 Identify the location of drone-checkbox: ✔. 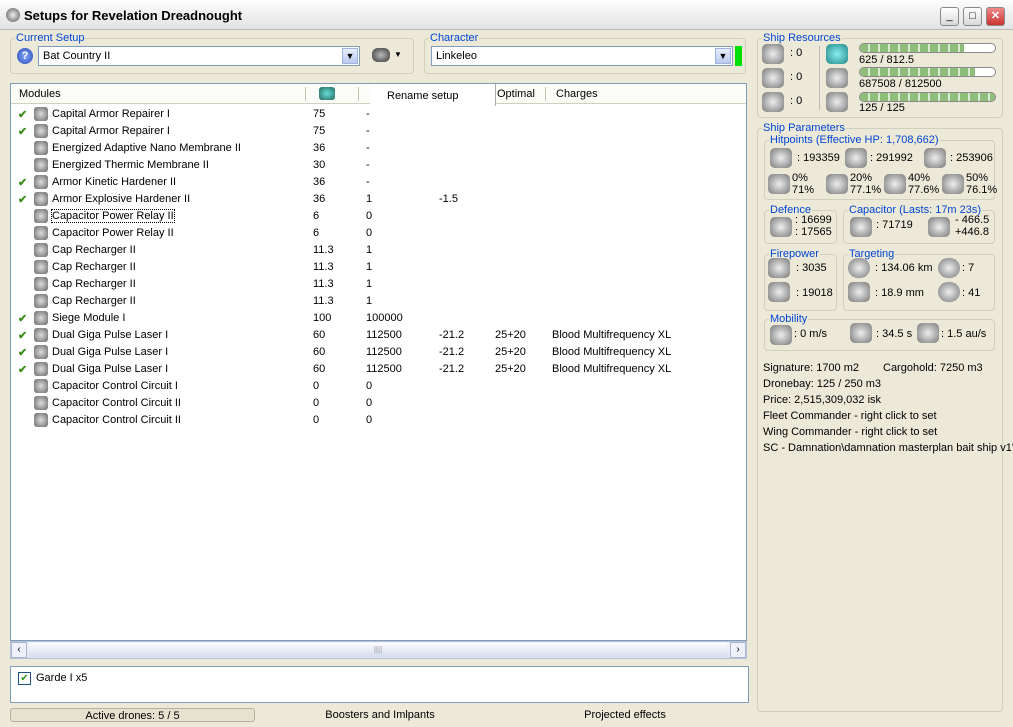
(24, 678).